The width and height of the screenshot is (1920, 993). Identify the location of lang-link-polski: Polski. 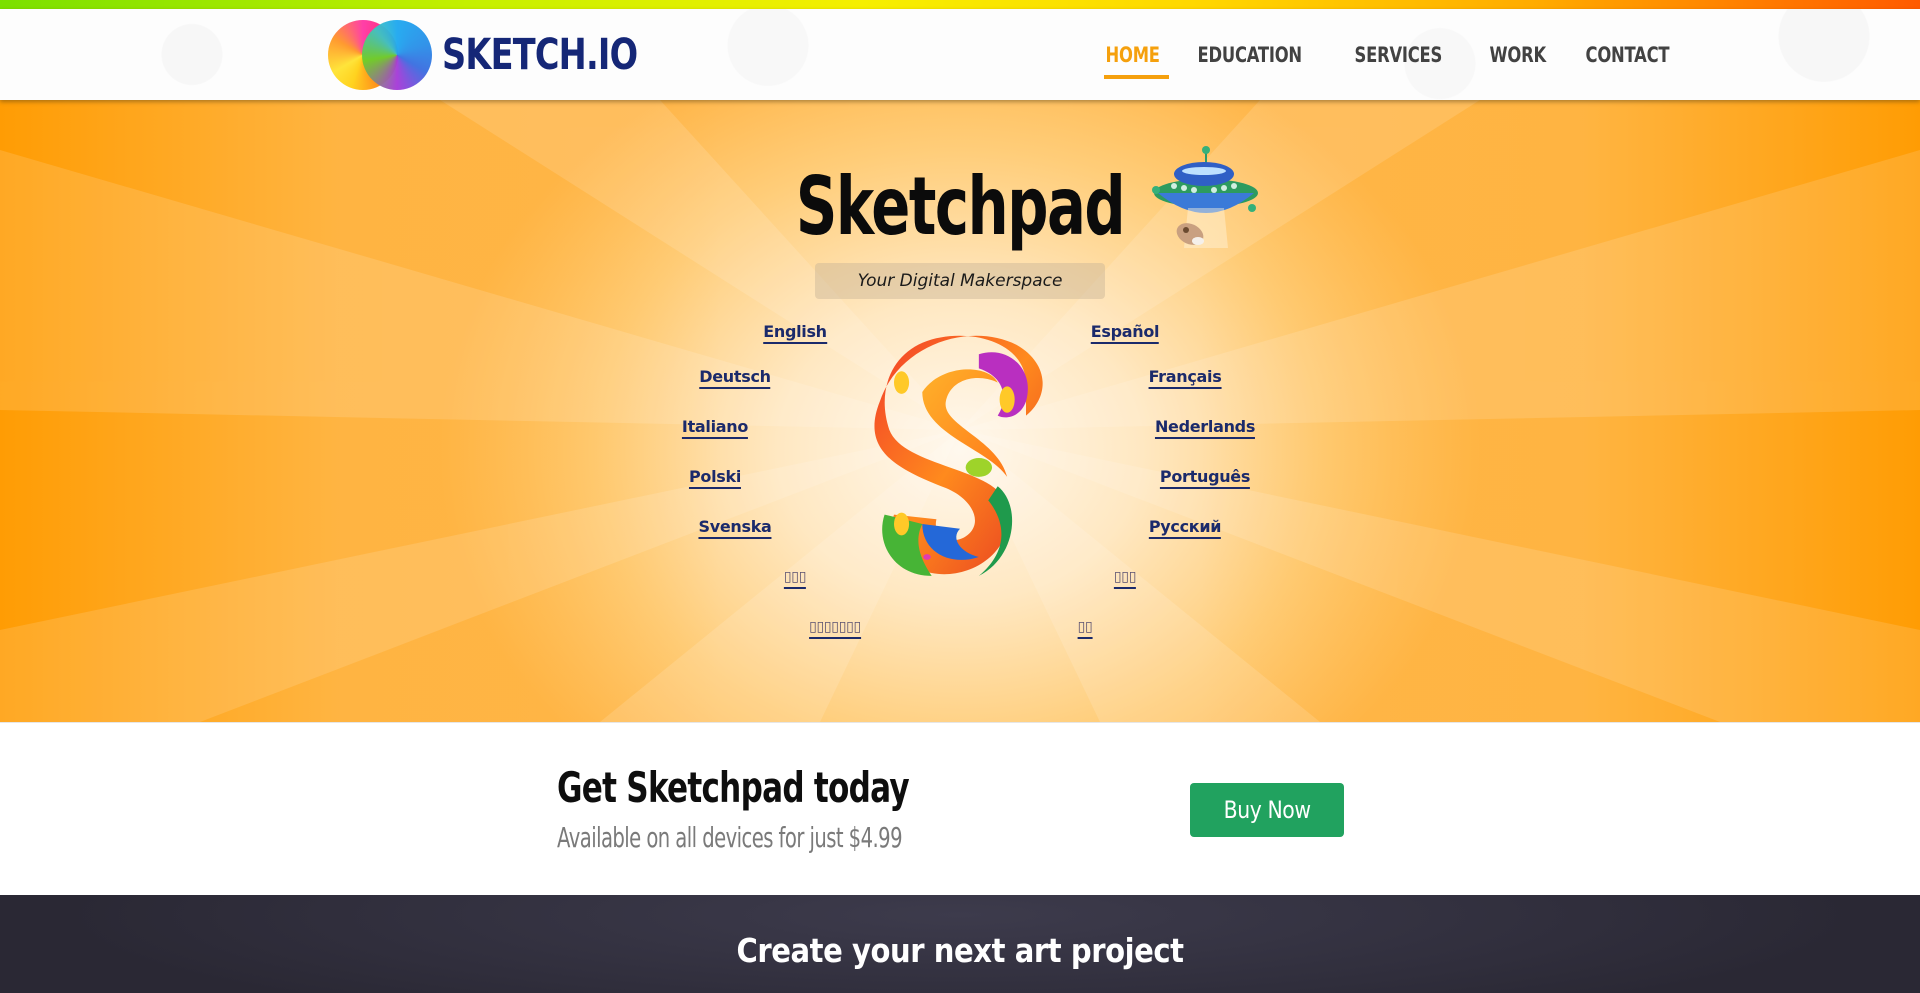
(714, 478).